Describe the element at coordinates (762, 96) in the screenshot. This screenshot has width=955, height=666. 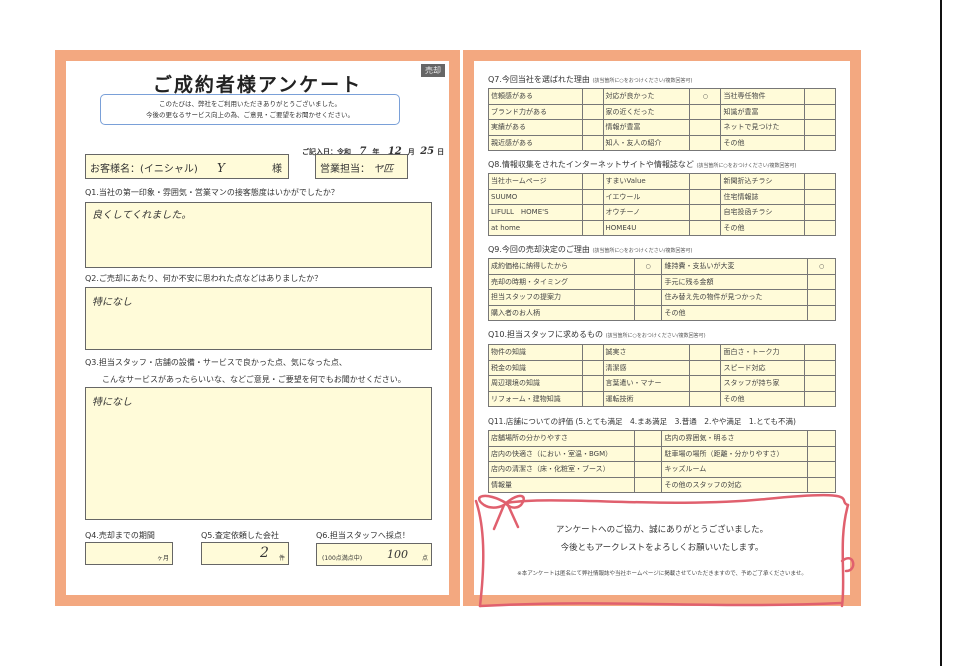
I see `option-label: 当社専任物件` at that location.